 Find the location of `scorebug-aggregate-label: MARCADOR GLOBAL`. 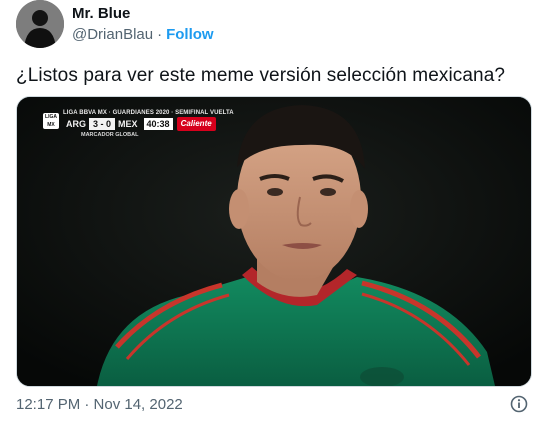

scorebug-aggregate-label: MARCADOR GLOBAL is located at coordinates (110, 135).